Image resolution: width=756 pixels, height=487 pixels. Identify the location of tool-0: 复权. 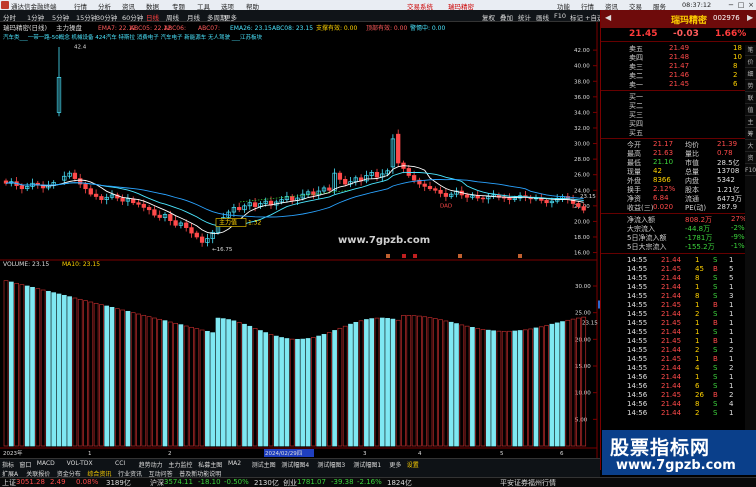
(488, 17).